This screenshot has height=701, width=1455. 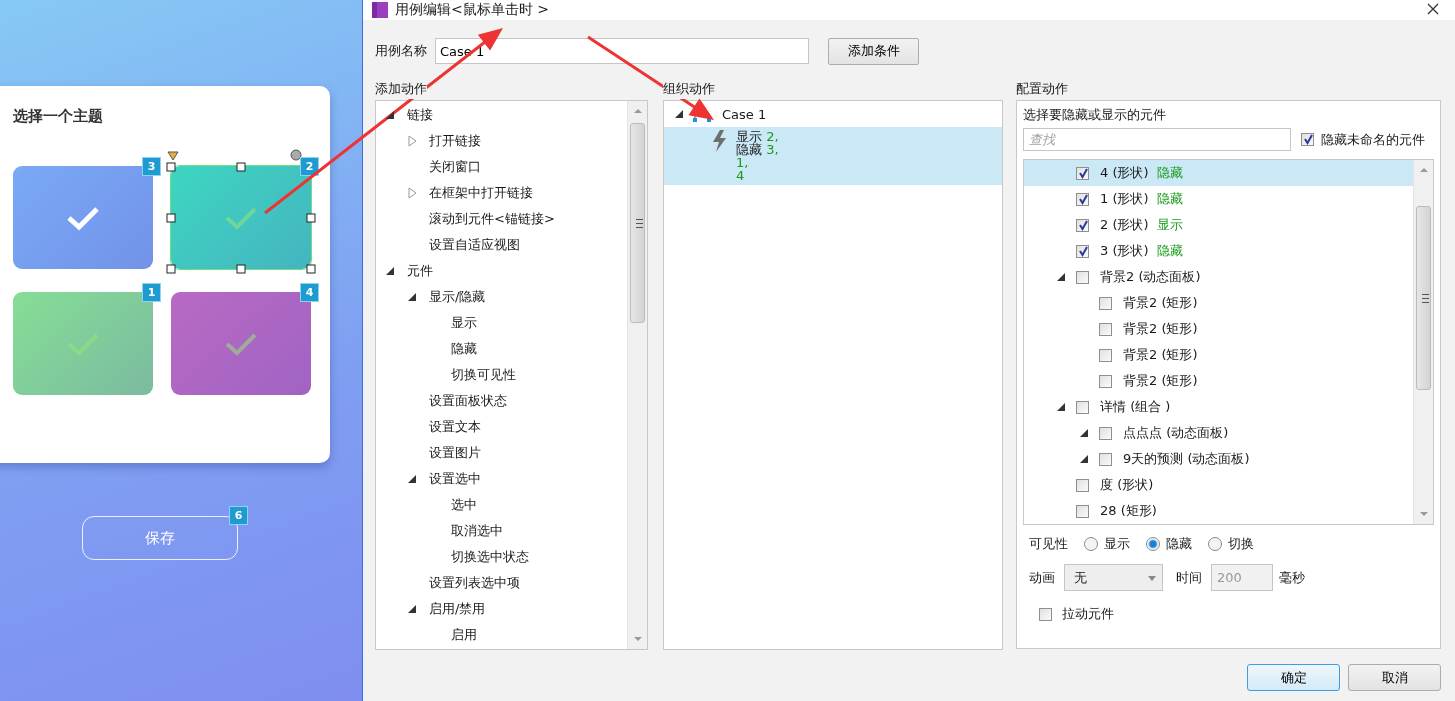 I want to click on widget-row: 1 (形状) 隐藏, so click(x=1219, y=199).